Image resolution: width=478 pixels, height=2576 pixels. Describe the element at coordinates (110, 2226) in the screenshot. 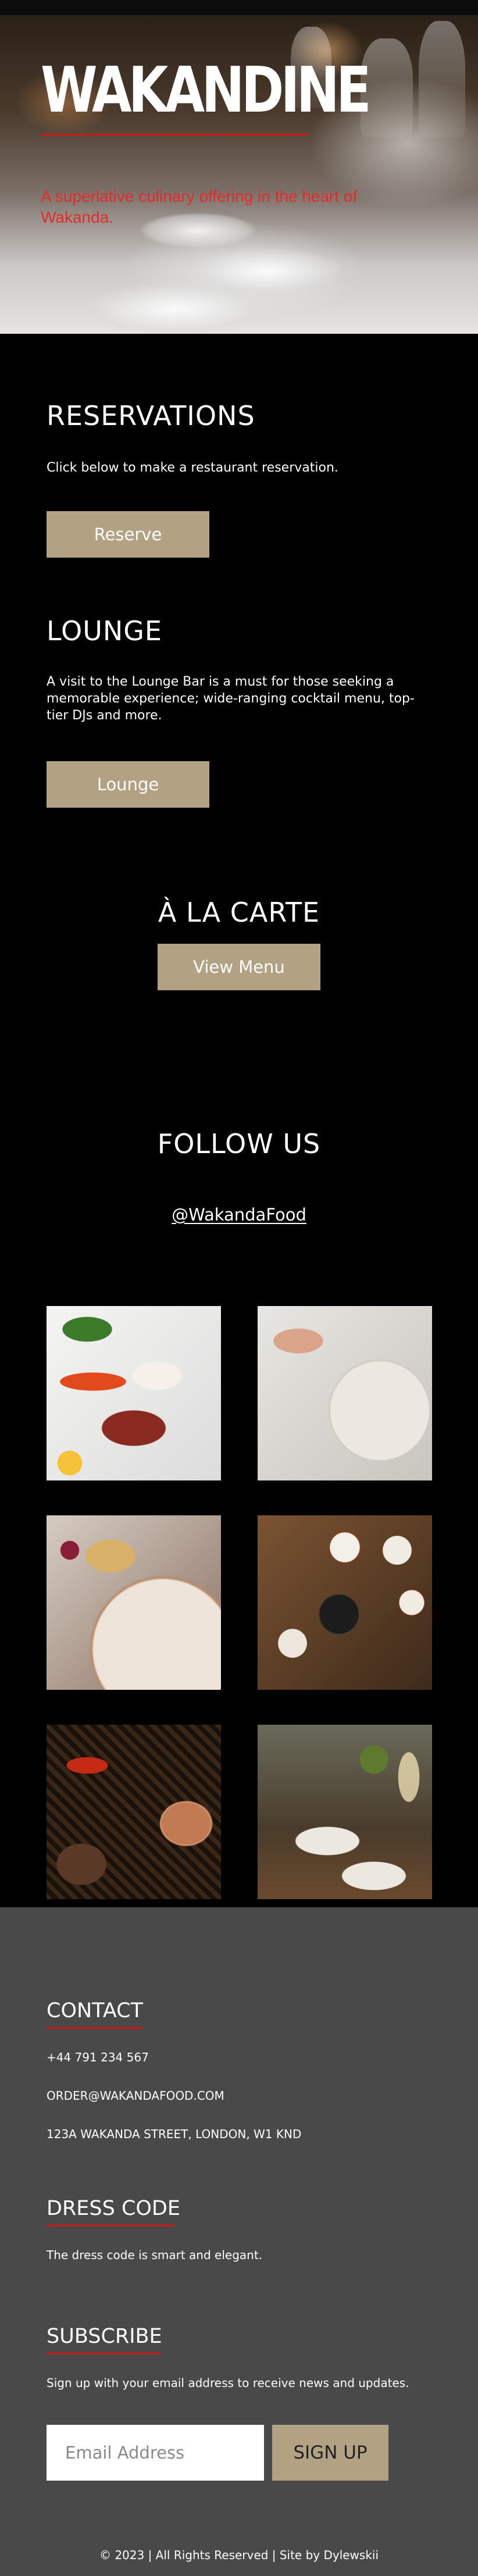

I see `dress-code-underline` at that location.